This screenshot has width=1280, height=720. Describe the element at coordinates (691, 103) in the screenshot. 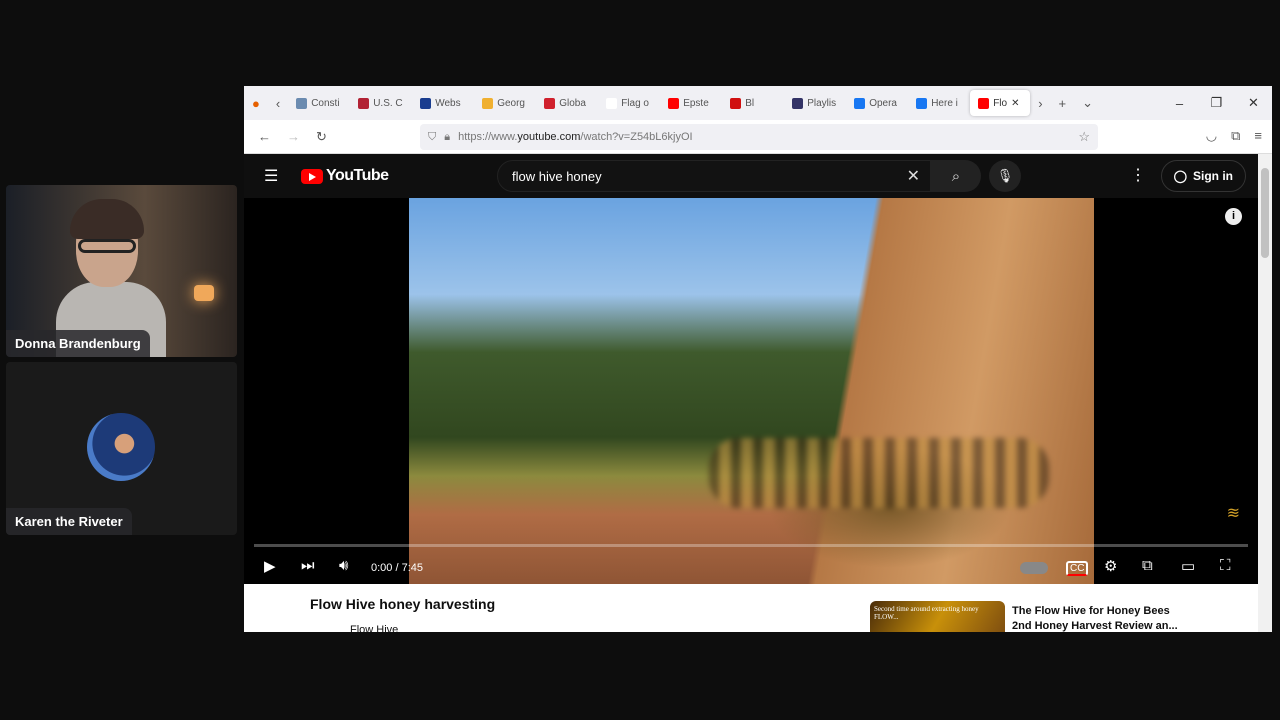

I see `tab: Epste` at that location.